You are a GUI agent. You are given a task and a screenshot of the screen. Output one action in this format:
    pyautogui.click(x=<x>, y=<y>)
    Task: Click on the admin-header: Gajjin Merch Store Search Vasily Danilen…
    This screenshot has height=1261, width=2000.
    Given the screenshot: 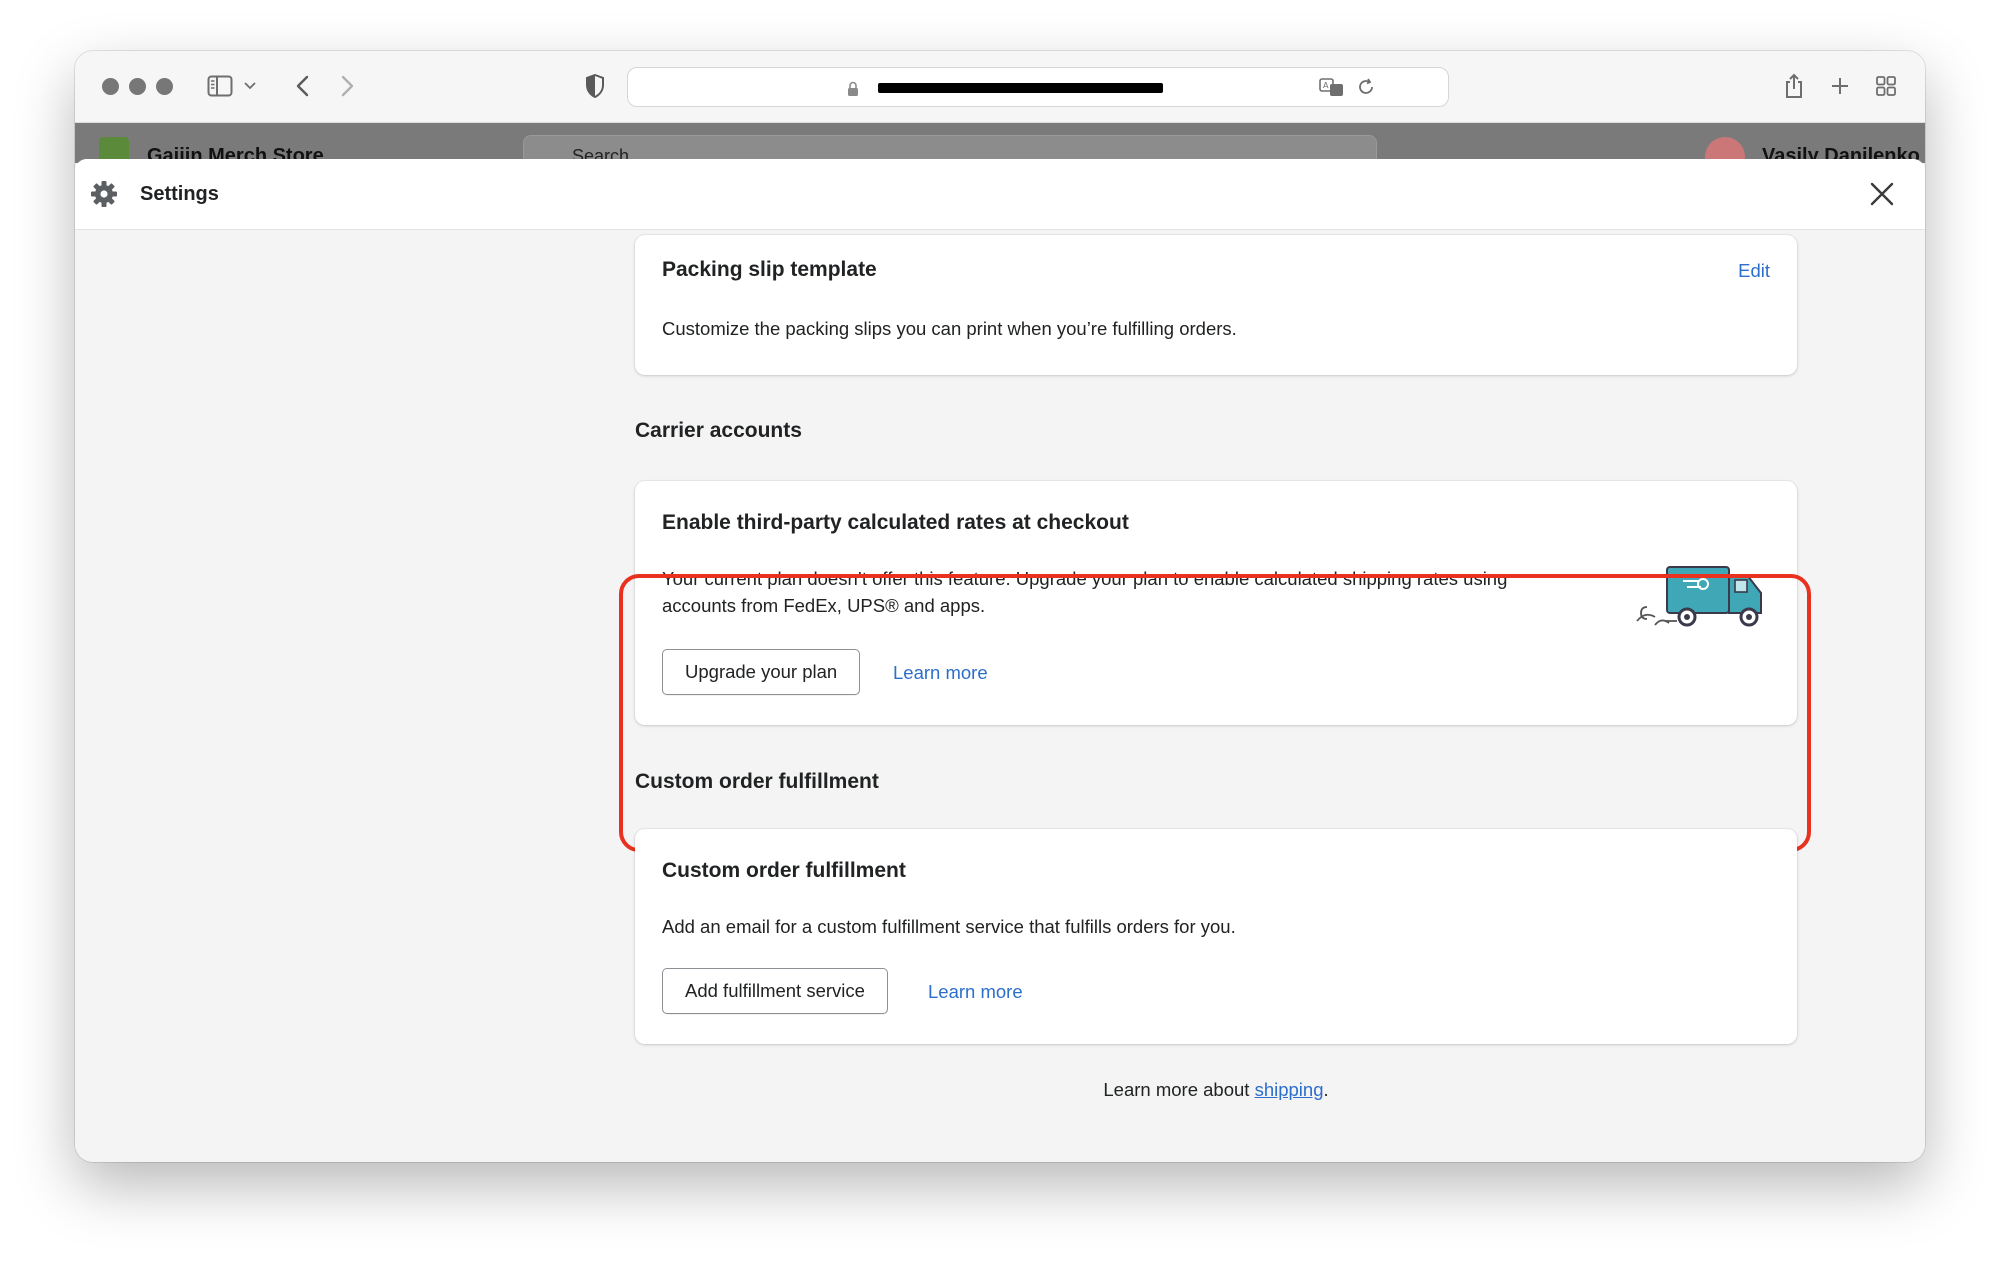 What is the action you would take?
    pyautogui.click(x=1000, y=143)
    